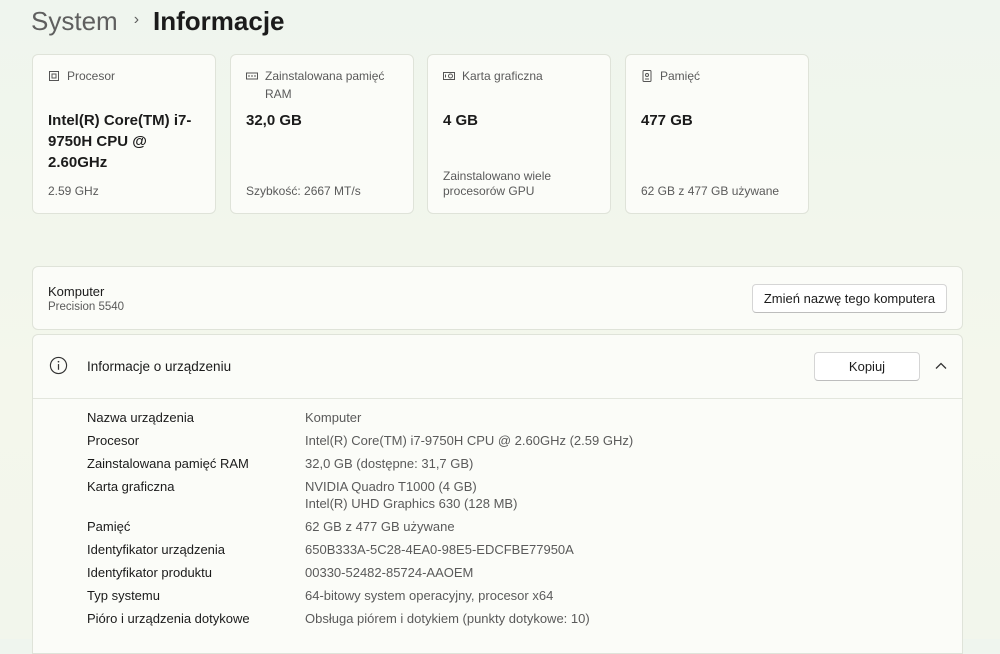 The height and width of the screenshot is (654, 1000). What do you see at coordinates (58, 365) in the screenshot?
I see `info-icon` at bounding box center [58, 365].